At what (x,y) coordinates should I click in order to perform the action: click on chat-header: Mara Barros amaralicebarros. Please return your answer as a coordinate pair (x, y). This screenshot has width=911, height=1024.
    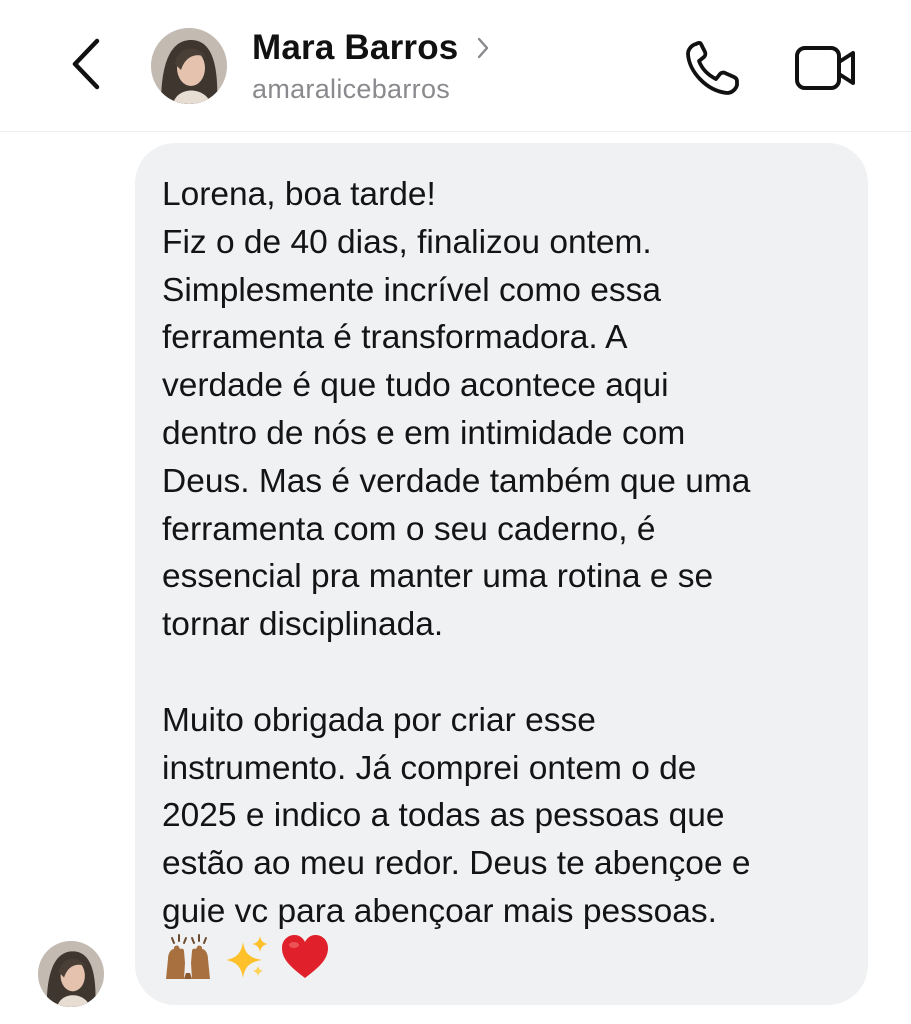
    Looking at the image, I should click on (455, 66).